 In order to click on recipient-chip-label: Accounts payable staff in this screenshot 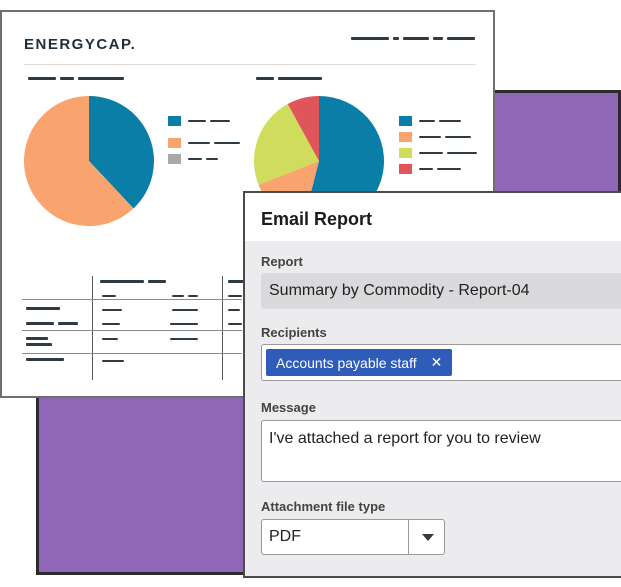, I will do `click(346, 362)`.